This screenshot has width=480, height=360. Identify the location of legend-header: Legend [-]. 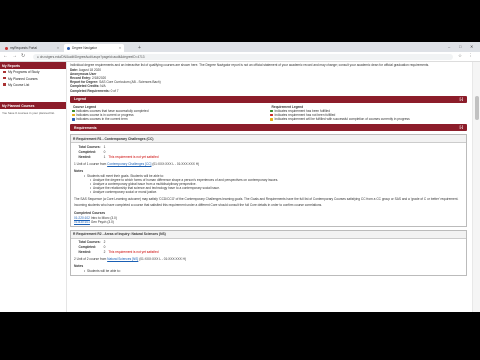
(268, 99).